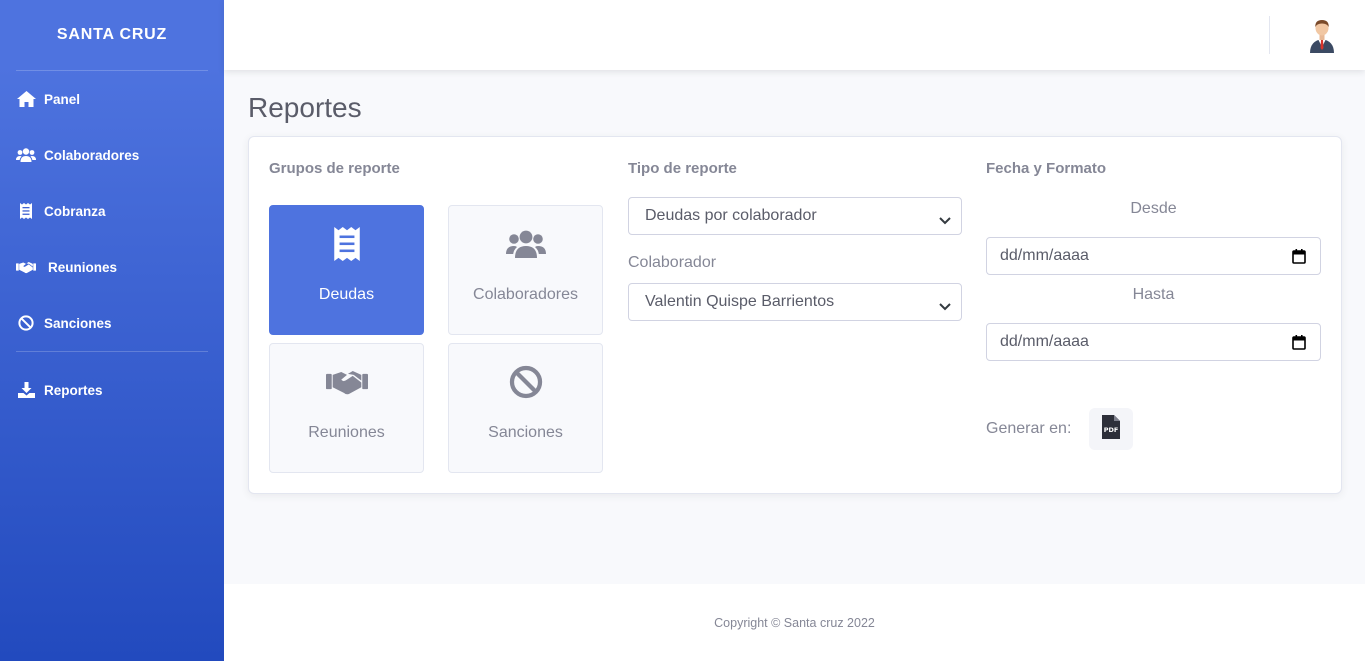 Image resolution: width=1365 pixels, height=661 pixels. I want to click on colaborador-label: Colaborador, so click(672, 262).